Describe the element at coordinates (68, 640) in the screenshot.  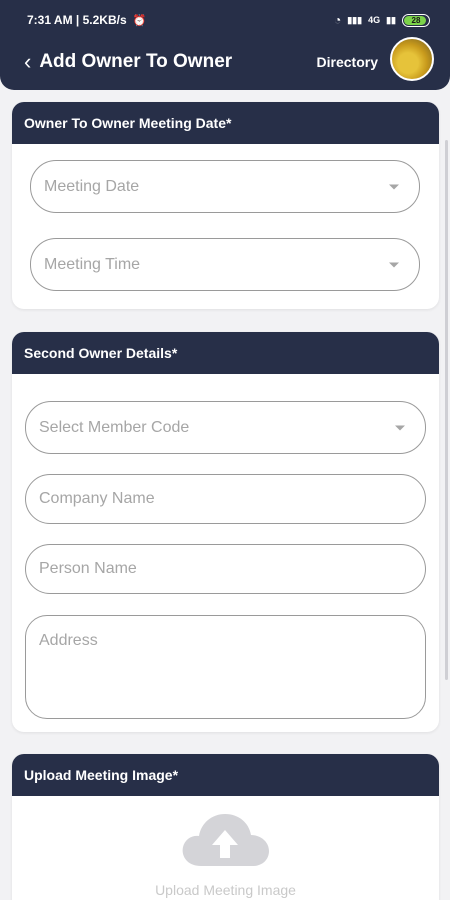
I see `placeholder: Address` at that location.